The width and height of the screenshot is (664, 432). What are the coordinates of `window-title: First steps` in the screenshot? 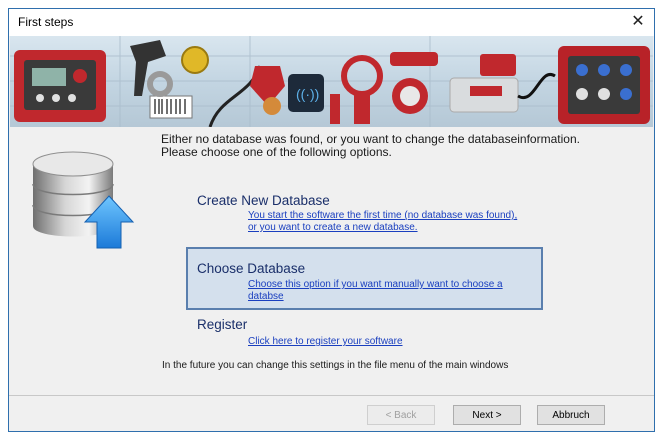 It's located at (46, 22).